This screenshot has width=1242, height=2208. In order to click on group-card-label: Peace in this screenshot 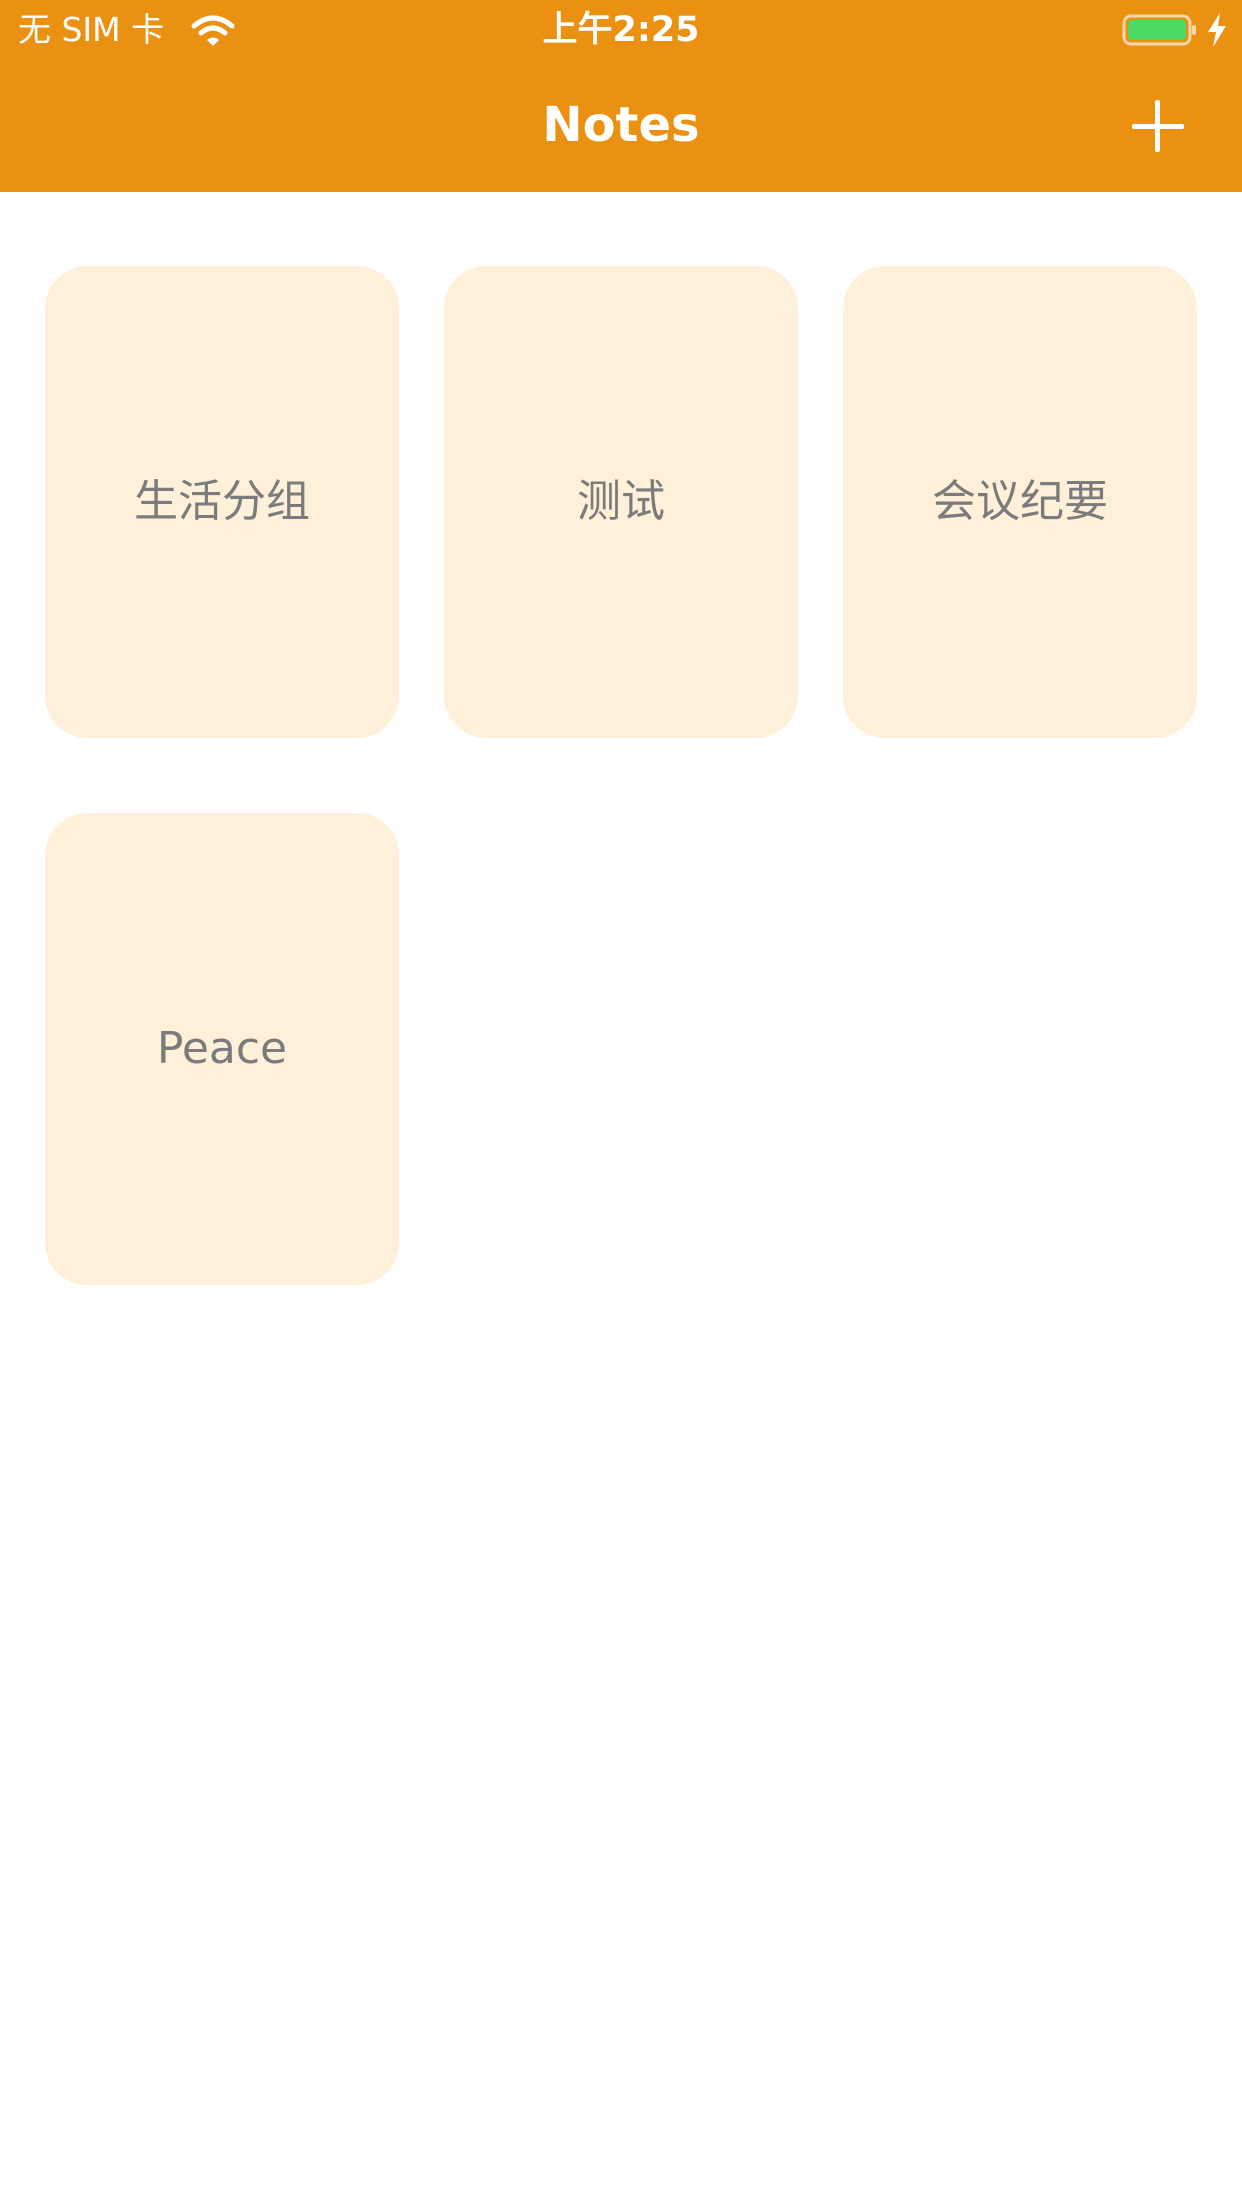, I will do `click(222, 1048)`.